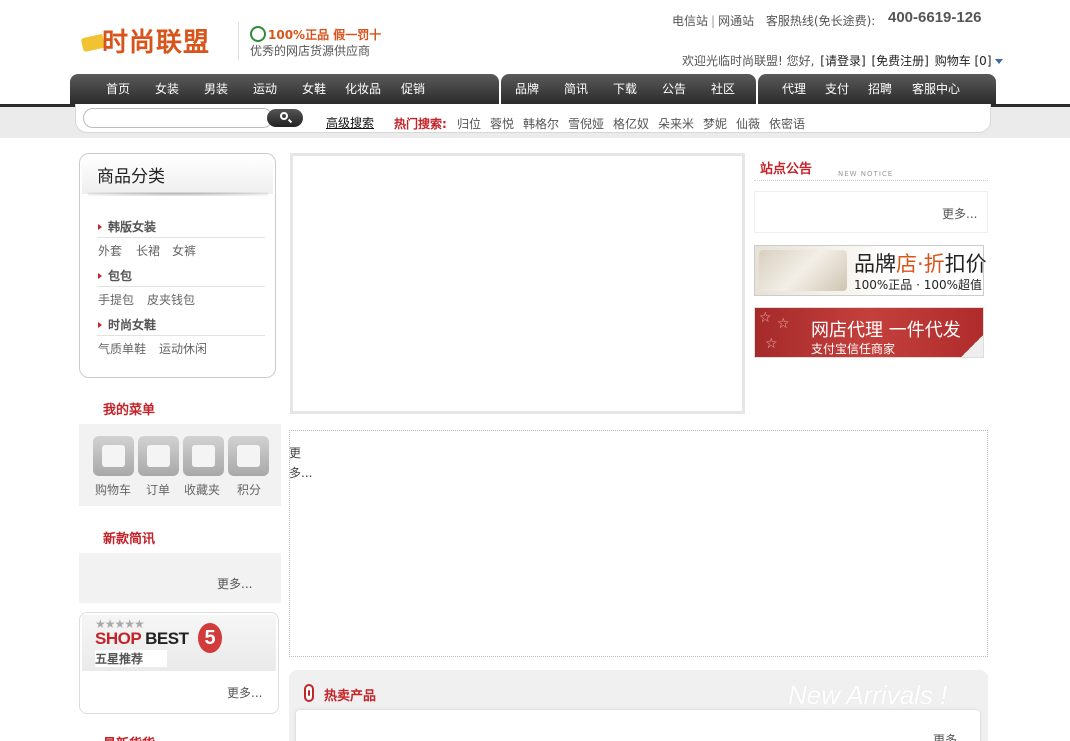 The height and width of the screenshot is (741, 1070). What do you see at coordinates (113, 489) in the screenshot?
I see `menu-label-cart: 购物车` at bounding box center [113, 489].